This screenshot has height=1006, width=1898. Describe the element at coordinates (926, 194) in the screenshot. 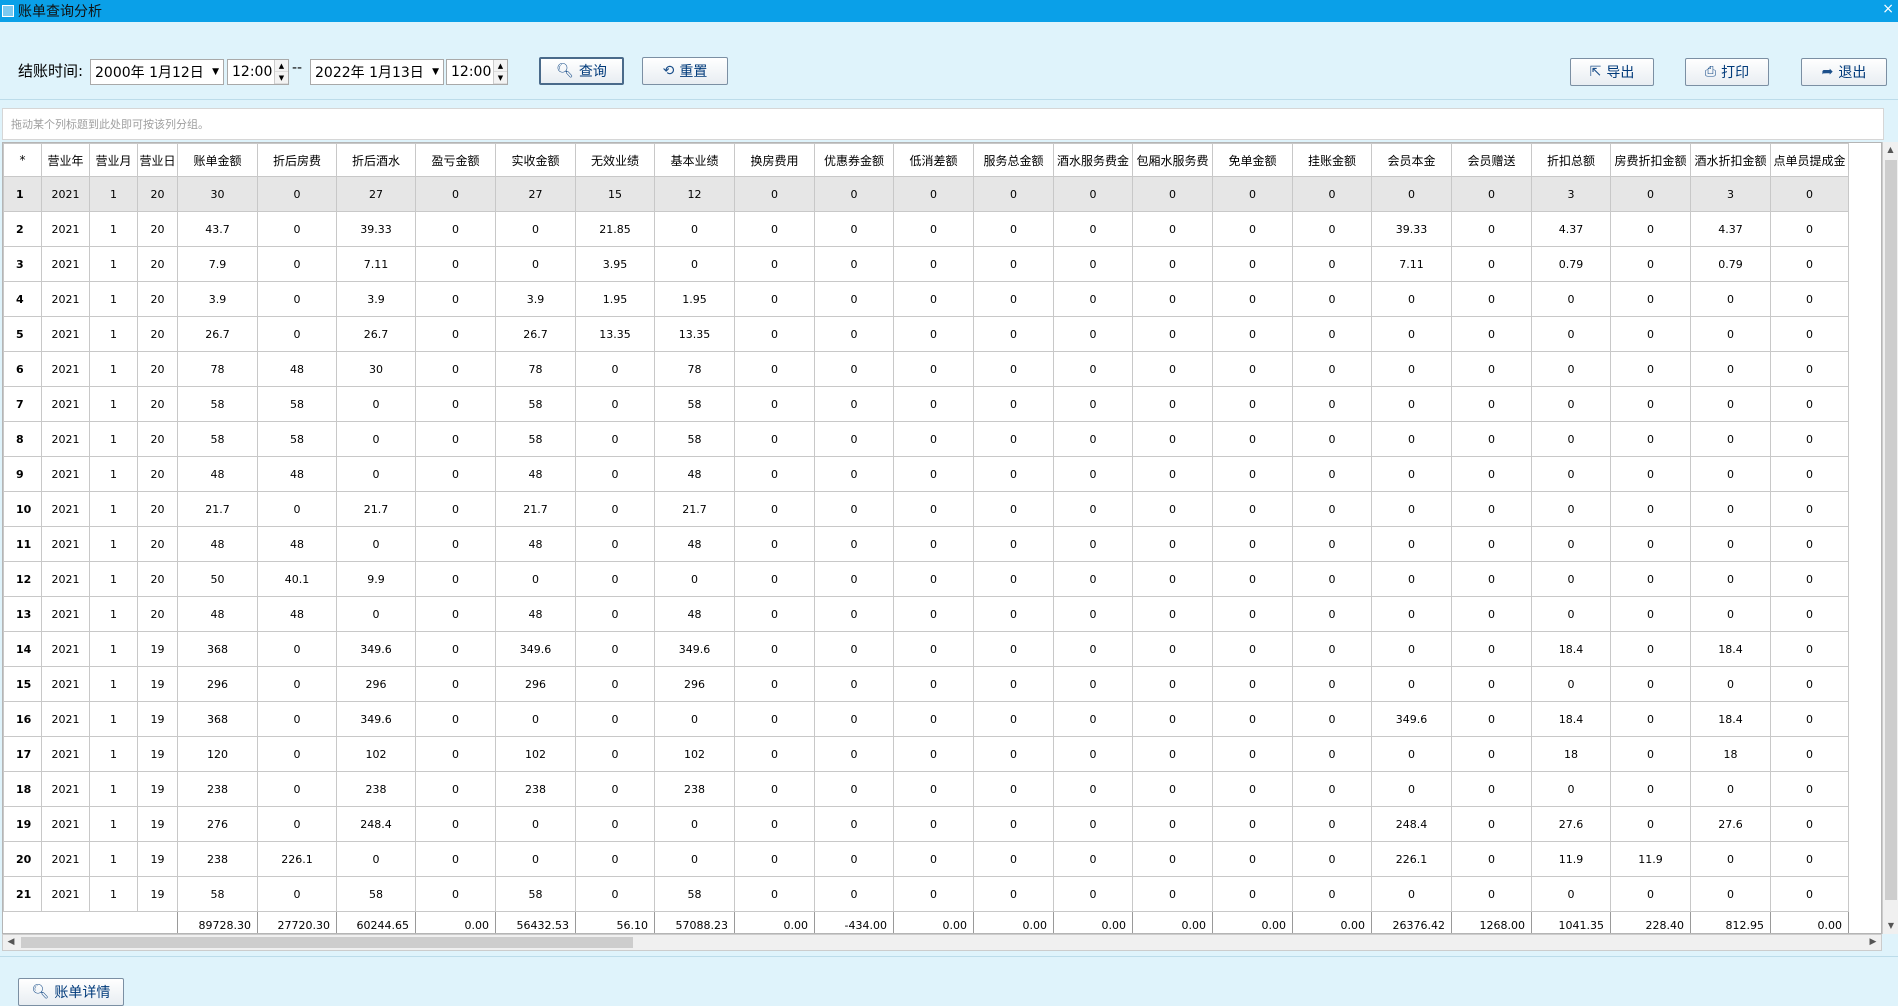

I see `table-row: 1 2021 1 20 30 0 27 0 27 15 12 0 0 0 0 0 0 0 0 0 0 3 0 3 0` at that location.